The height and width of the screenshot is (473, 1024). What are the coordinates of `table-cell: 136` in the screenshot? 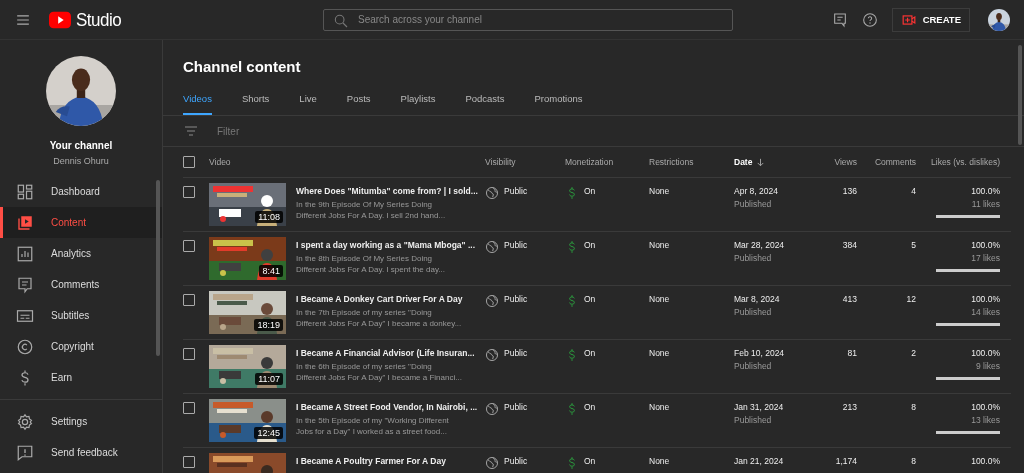 It's located at (849, 191).